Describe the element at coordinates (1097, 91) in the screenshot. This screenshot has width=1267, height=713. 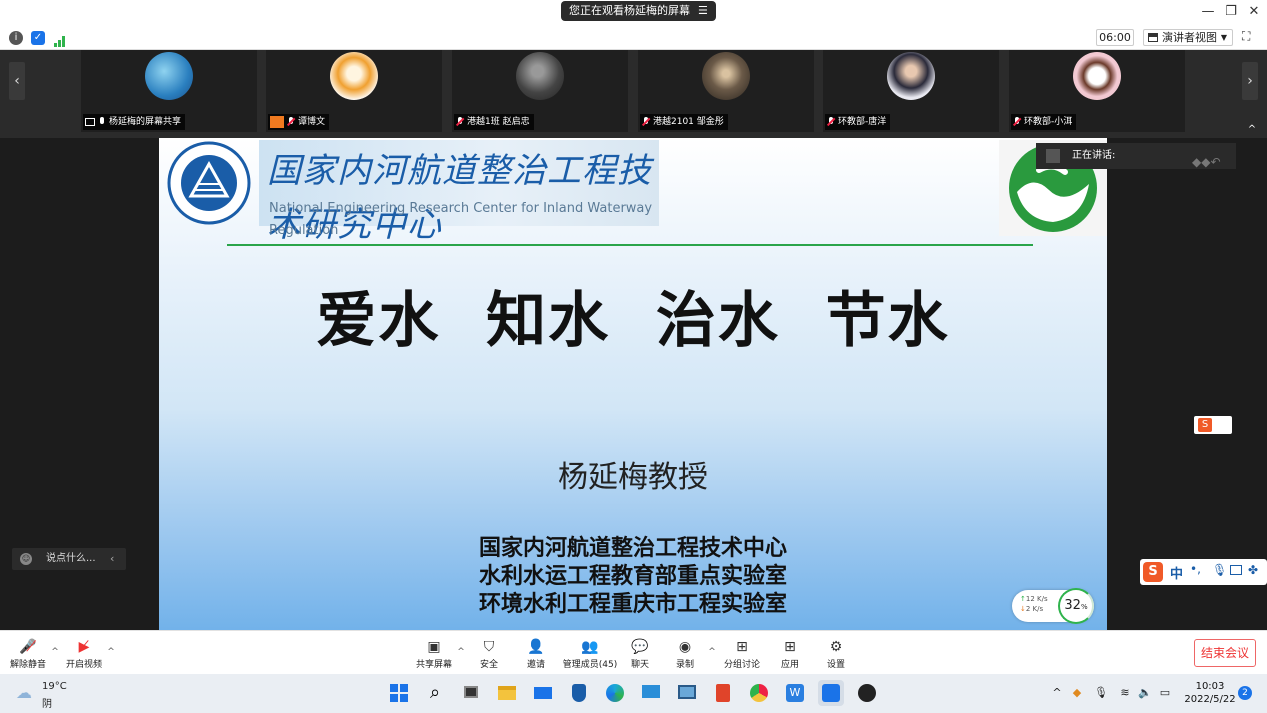
I see `participant-tile: 环教部-小洱` at that location.